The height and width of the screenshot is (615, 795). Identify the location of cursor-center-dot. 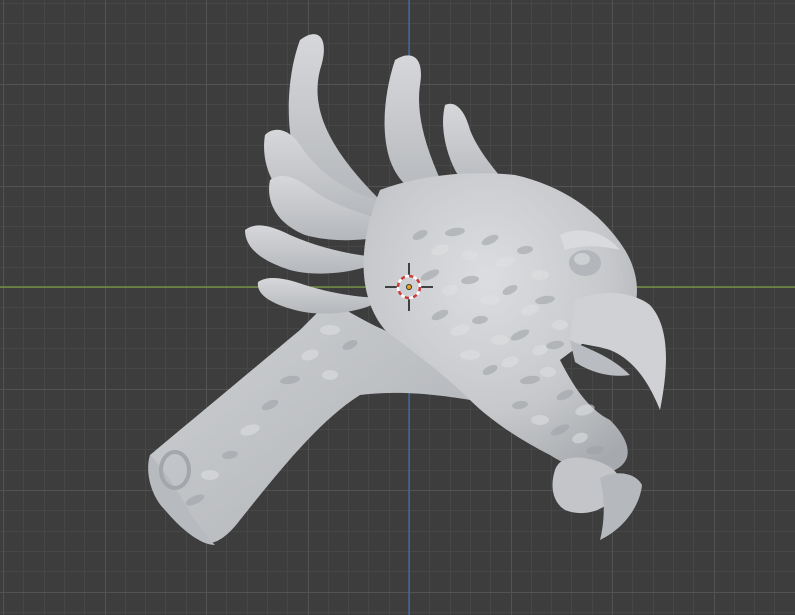
(409, 287).